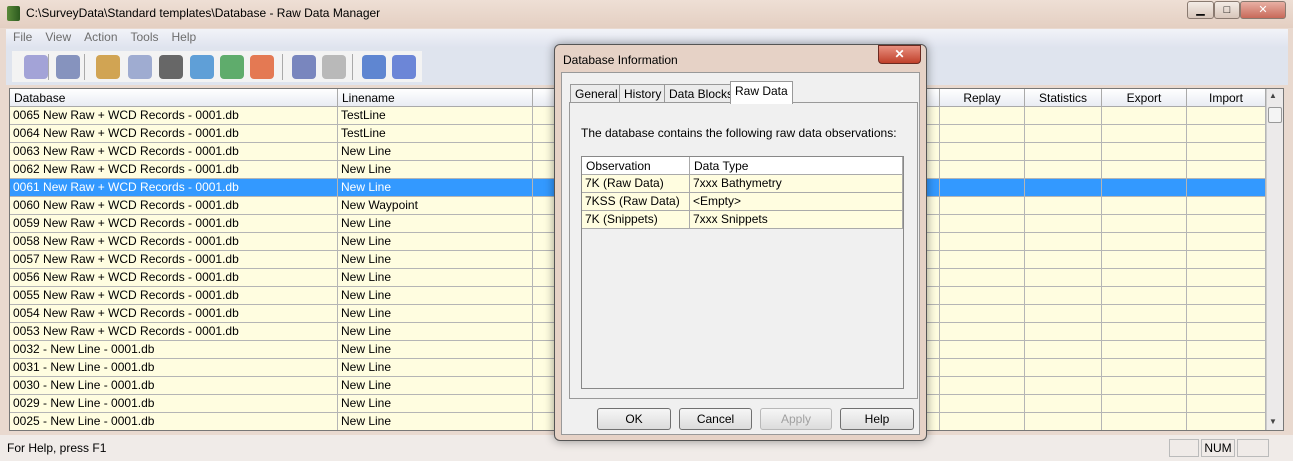 The height and width of the screenshot is (461, 1293). Describe the element at coordinates (1273, 421) in the screenshot. I see `scroll-down-icon: ▼` at that location.